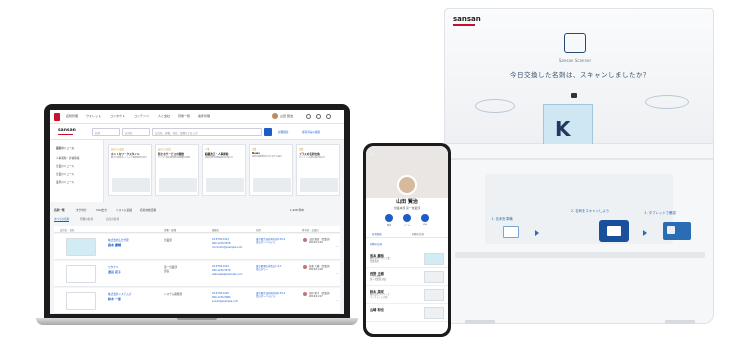  What do you see at coordinates (118, 149) in the screenshot?
I see `news-tag: あなたの会社` at bounding box center [118, 149].